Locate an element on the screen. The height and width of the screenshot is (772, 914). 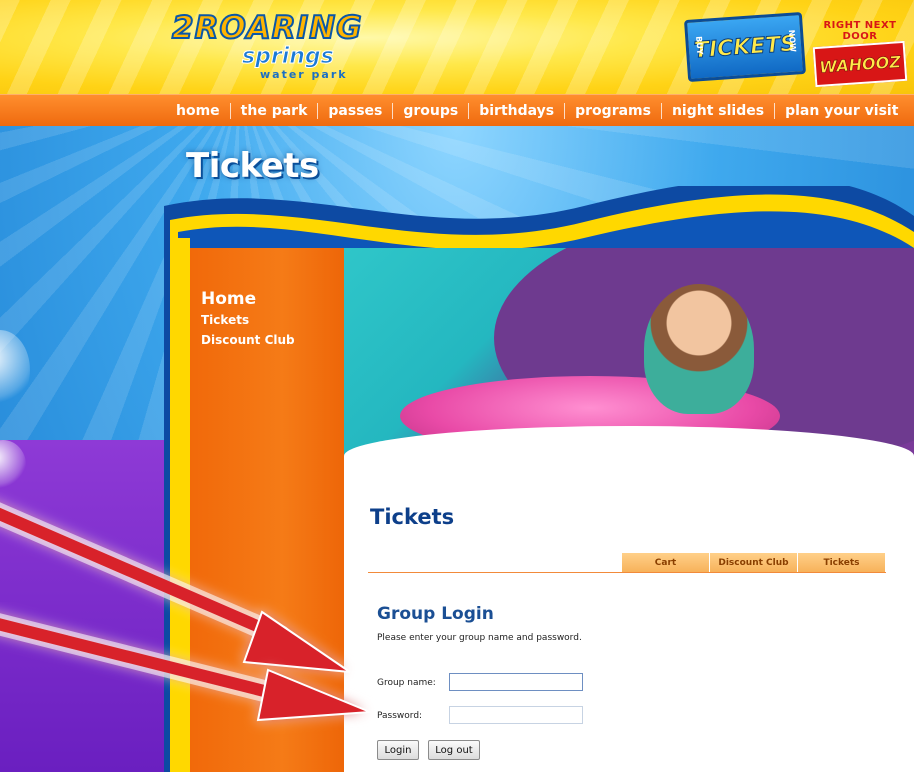
background-purple-panel is located at coordinates (95, 606).